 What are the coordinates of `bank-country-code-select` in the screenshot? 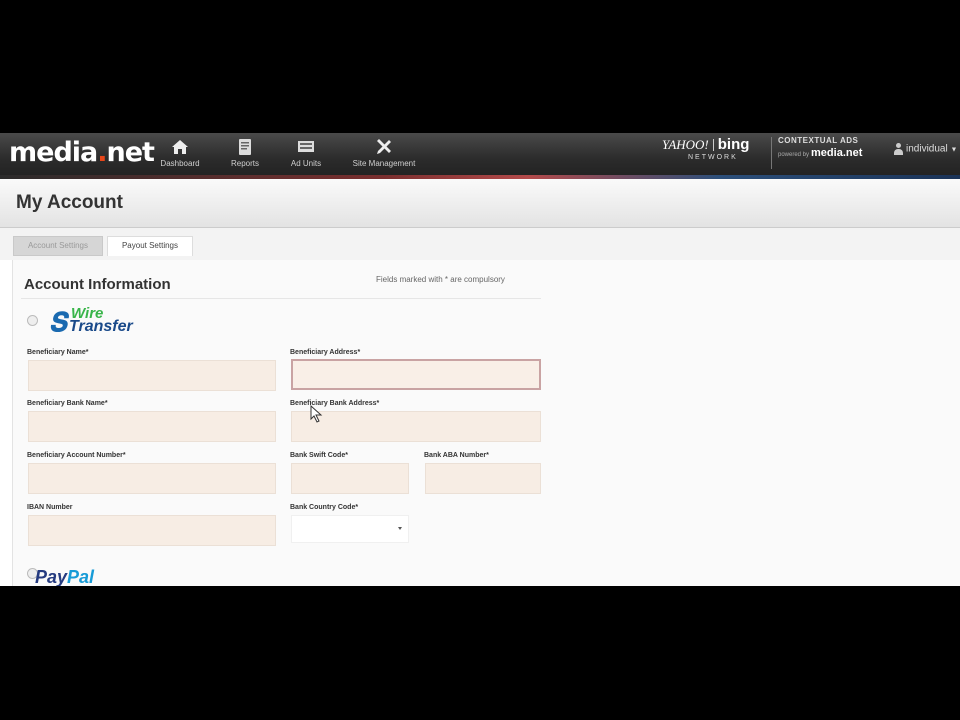 It's located at (350, 529).